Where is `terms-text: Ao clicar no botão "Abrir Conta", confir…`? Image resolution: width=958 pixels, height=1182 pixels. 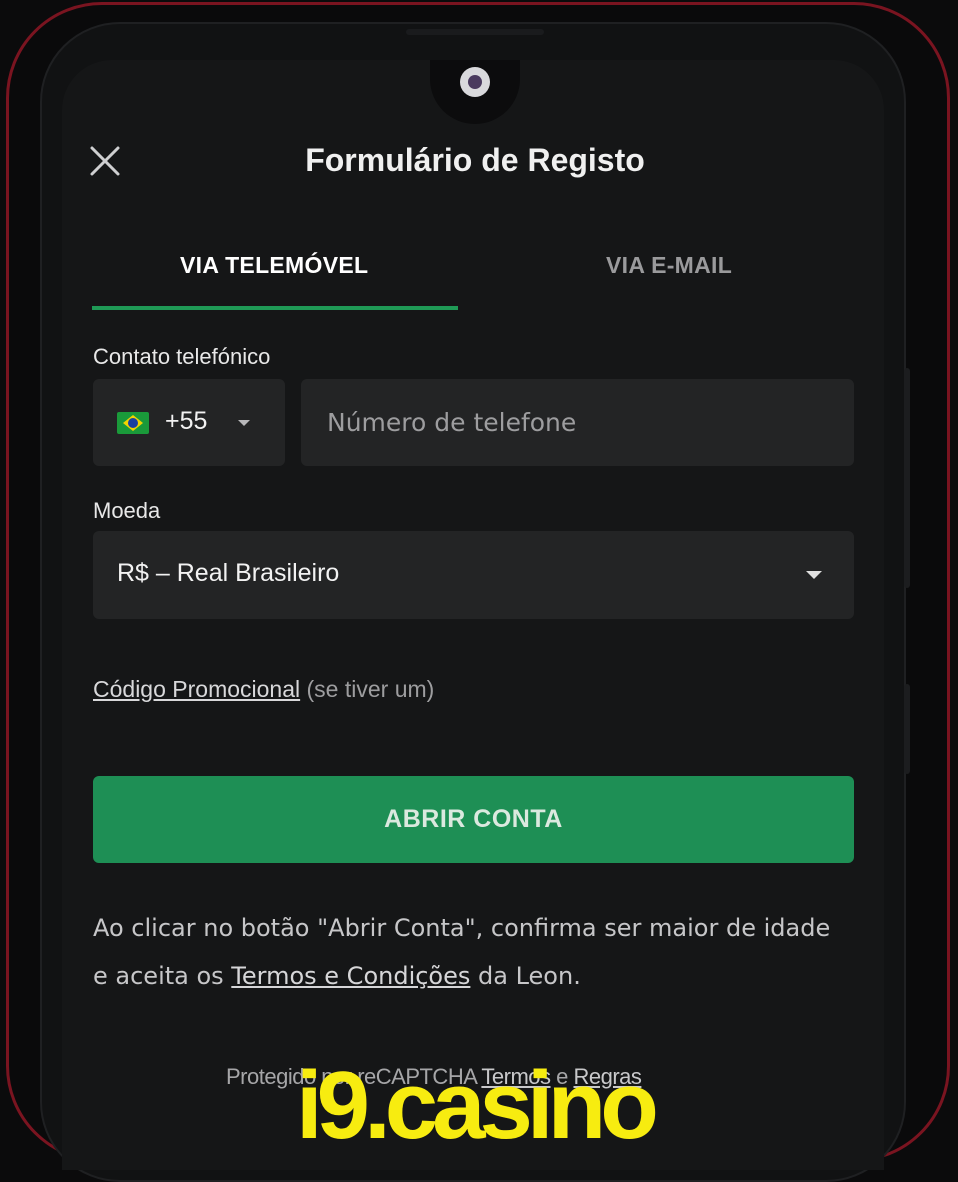 terms-text: Ao clicar no botão "Abrir Conta", confir… is located at coordinates (463, 952).